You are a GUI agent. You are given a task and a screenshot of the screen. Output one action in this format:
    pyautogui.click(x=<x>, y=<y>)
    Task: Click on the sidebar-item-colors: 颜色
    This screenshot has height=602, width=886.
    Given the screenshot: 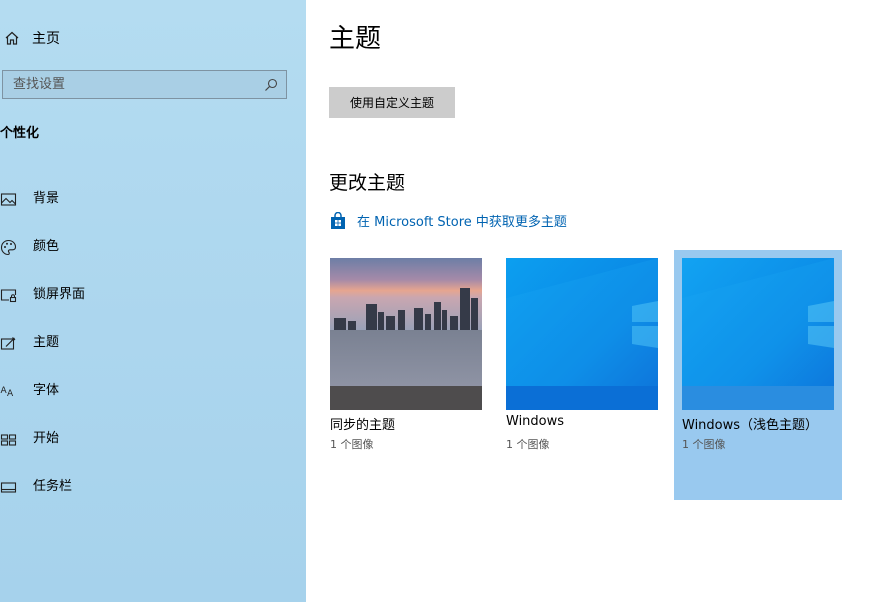 What is the action you would take?
    pyautogui.click(x=42, y=247)
    